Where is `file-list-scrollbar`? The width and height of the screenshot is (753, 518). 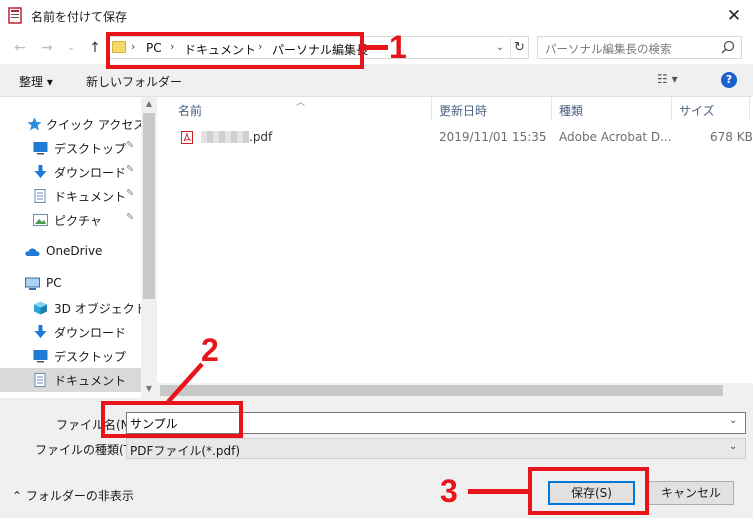 file-list-scrollbar is located at coordinates (455, 390).